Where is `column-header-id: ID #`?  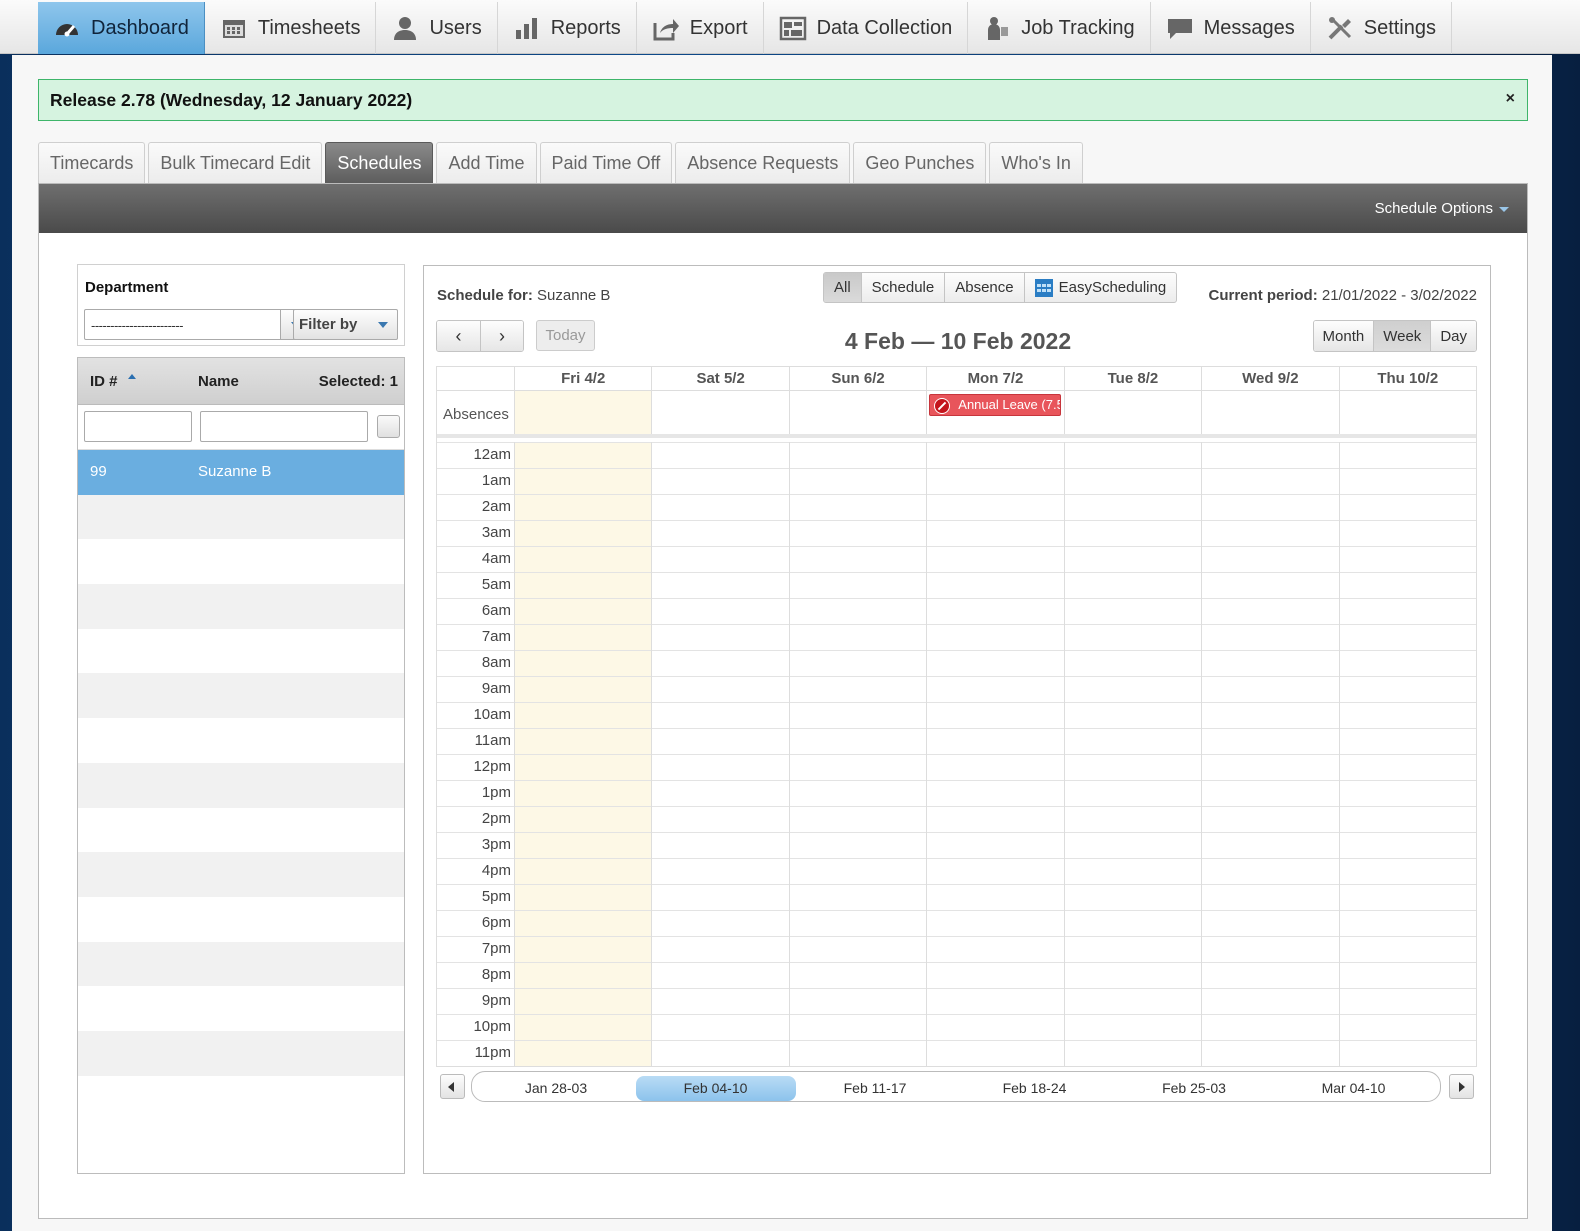 column-header-id: ID # is located at coordinates (104, 381).